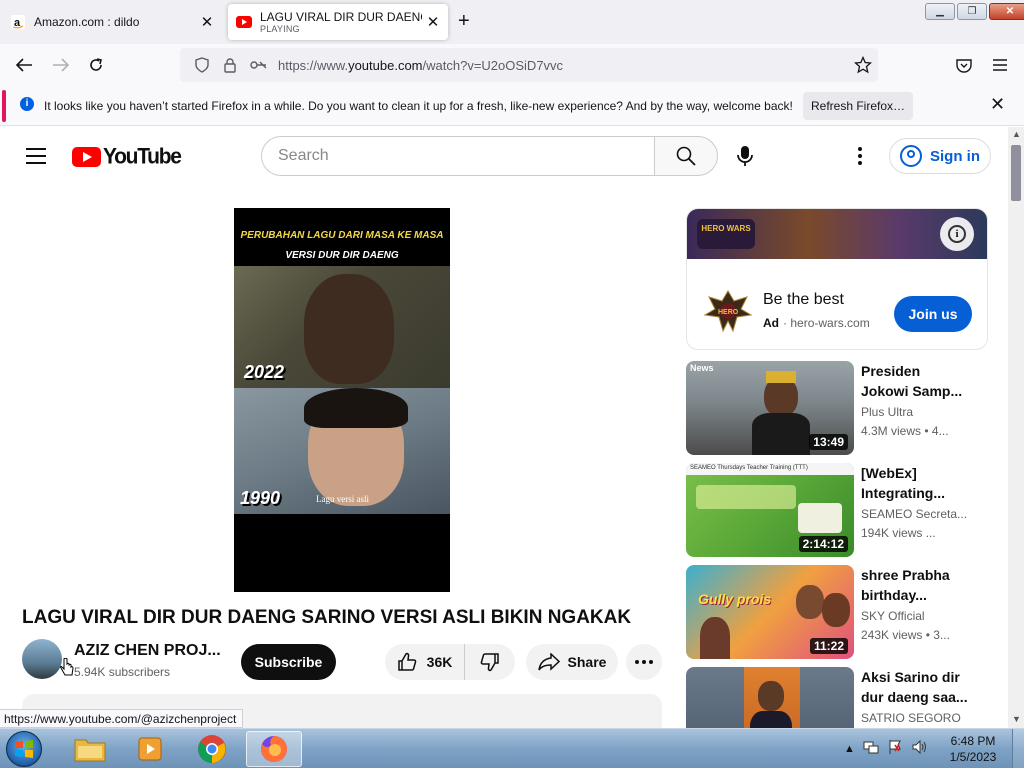  What do you see at coordinates (933, 314) in the screenshot?
I see `join-us-button: Join us` at bounding box center [933, 314].